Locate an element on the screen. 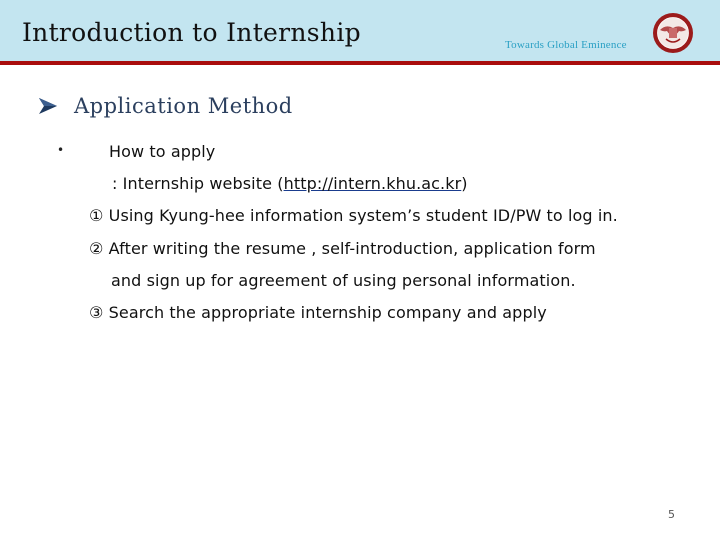 This screenshot has height=540, width=720. header-divider is located at coordinates (360, 63).